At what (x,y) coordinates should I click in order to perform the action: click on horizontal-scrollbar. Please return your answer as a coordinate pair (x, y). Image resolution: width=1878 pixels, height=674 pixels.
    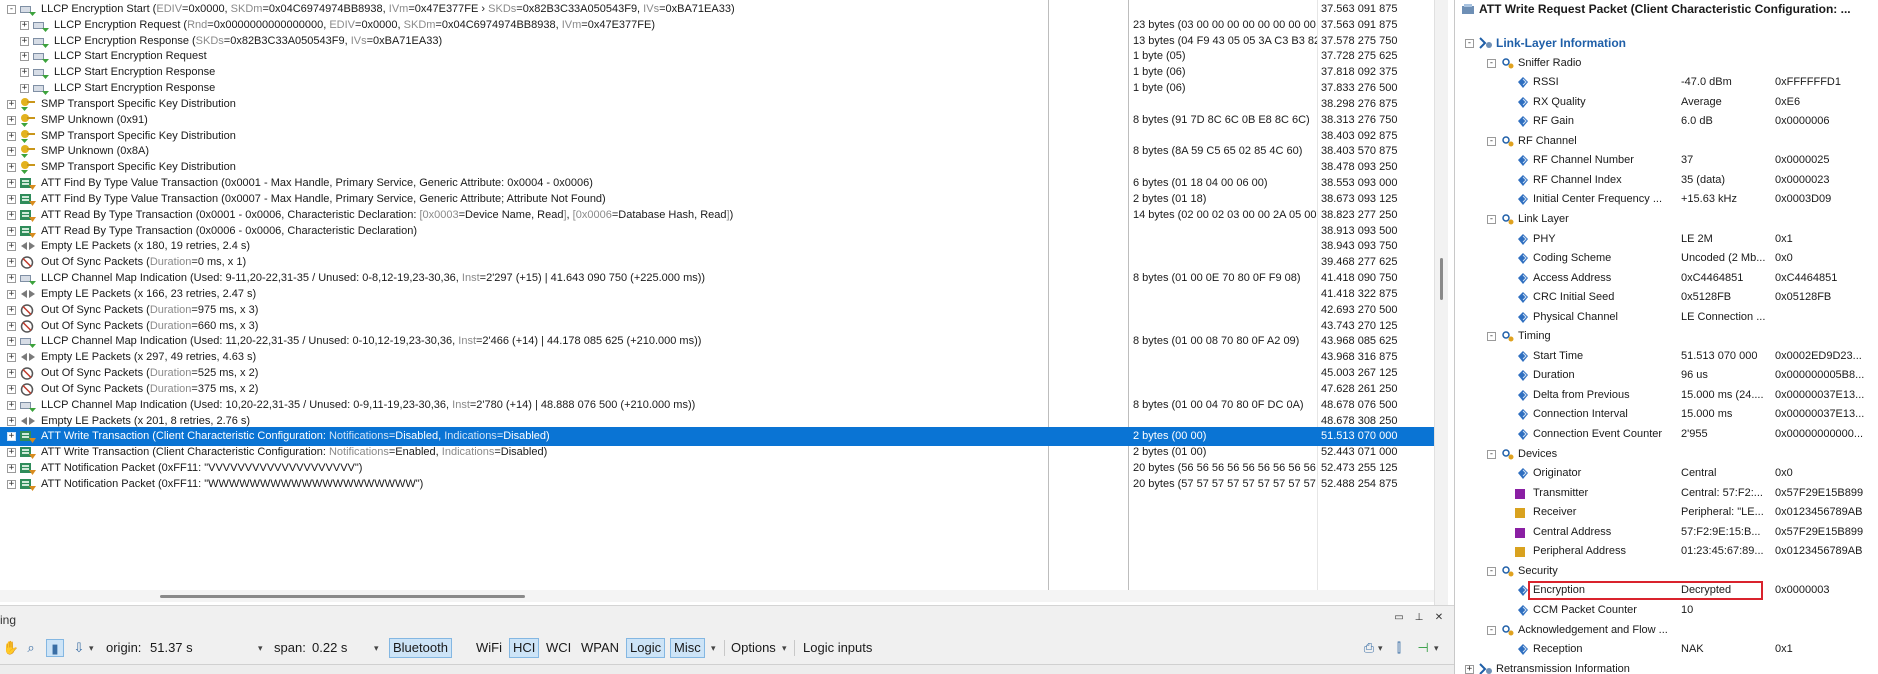
    Looking at the image, I should click on (717, 596).